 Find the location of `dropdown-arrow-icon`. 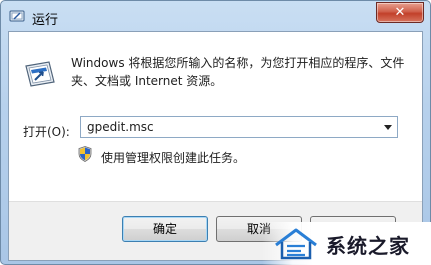

dropdown-arrow-icon is located at coordinates (388, 127).